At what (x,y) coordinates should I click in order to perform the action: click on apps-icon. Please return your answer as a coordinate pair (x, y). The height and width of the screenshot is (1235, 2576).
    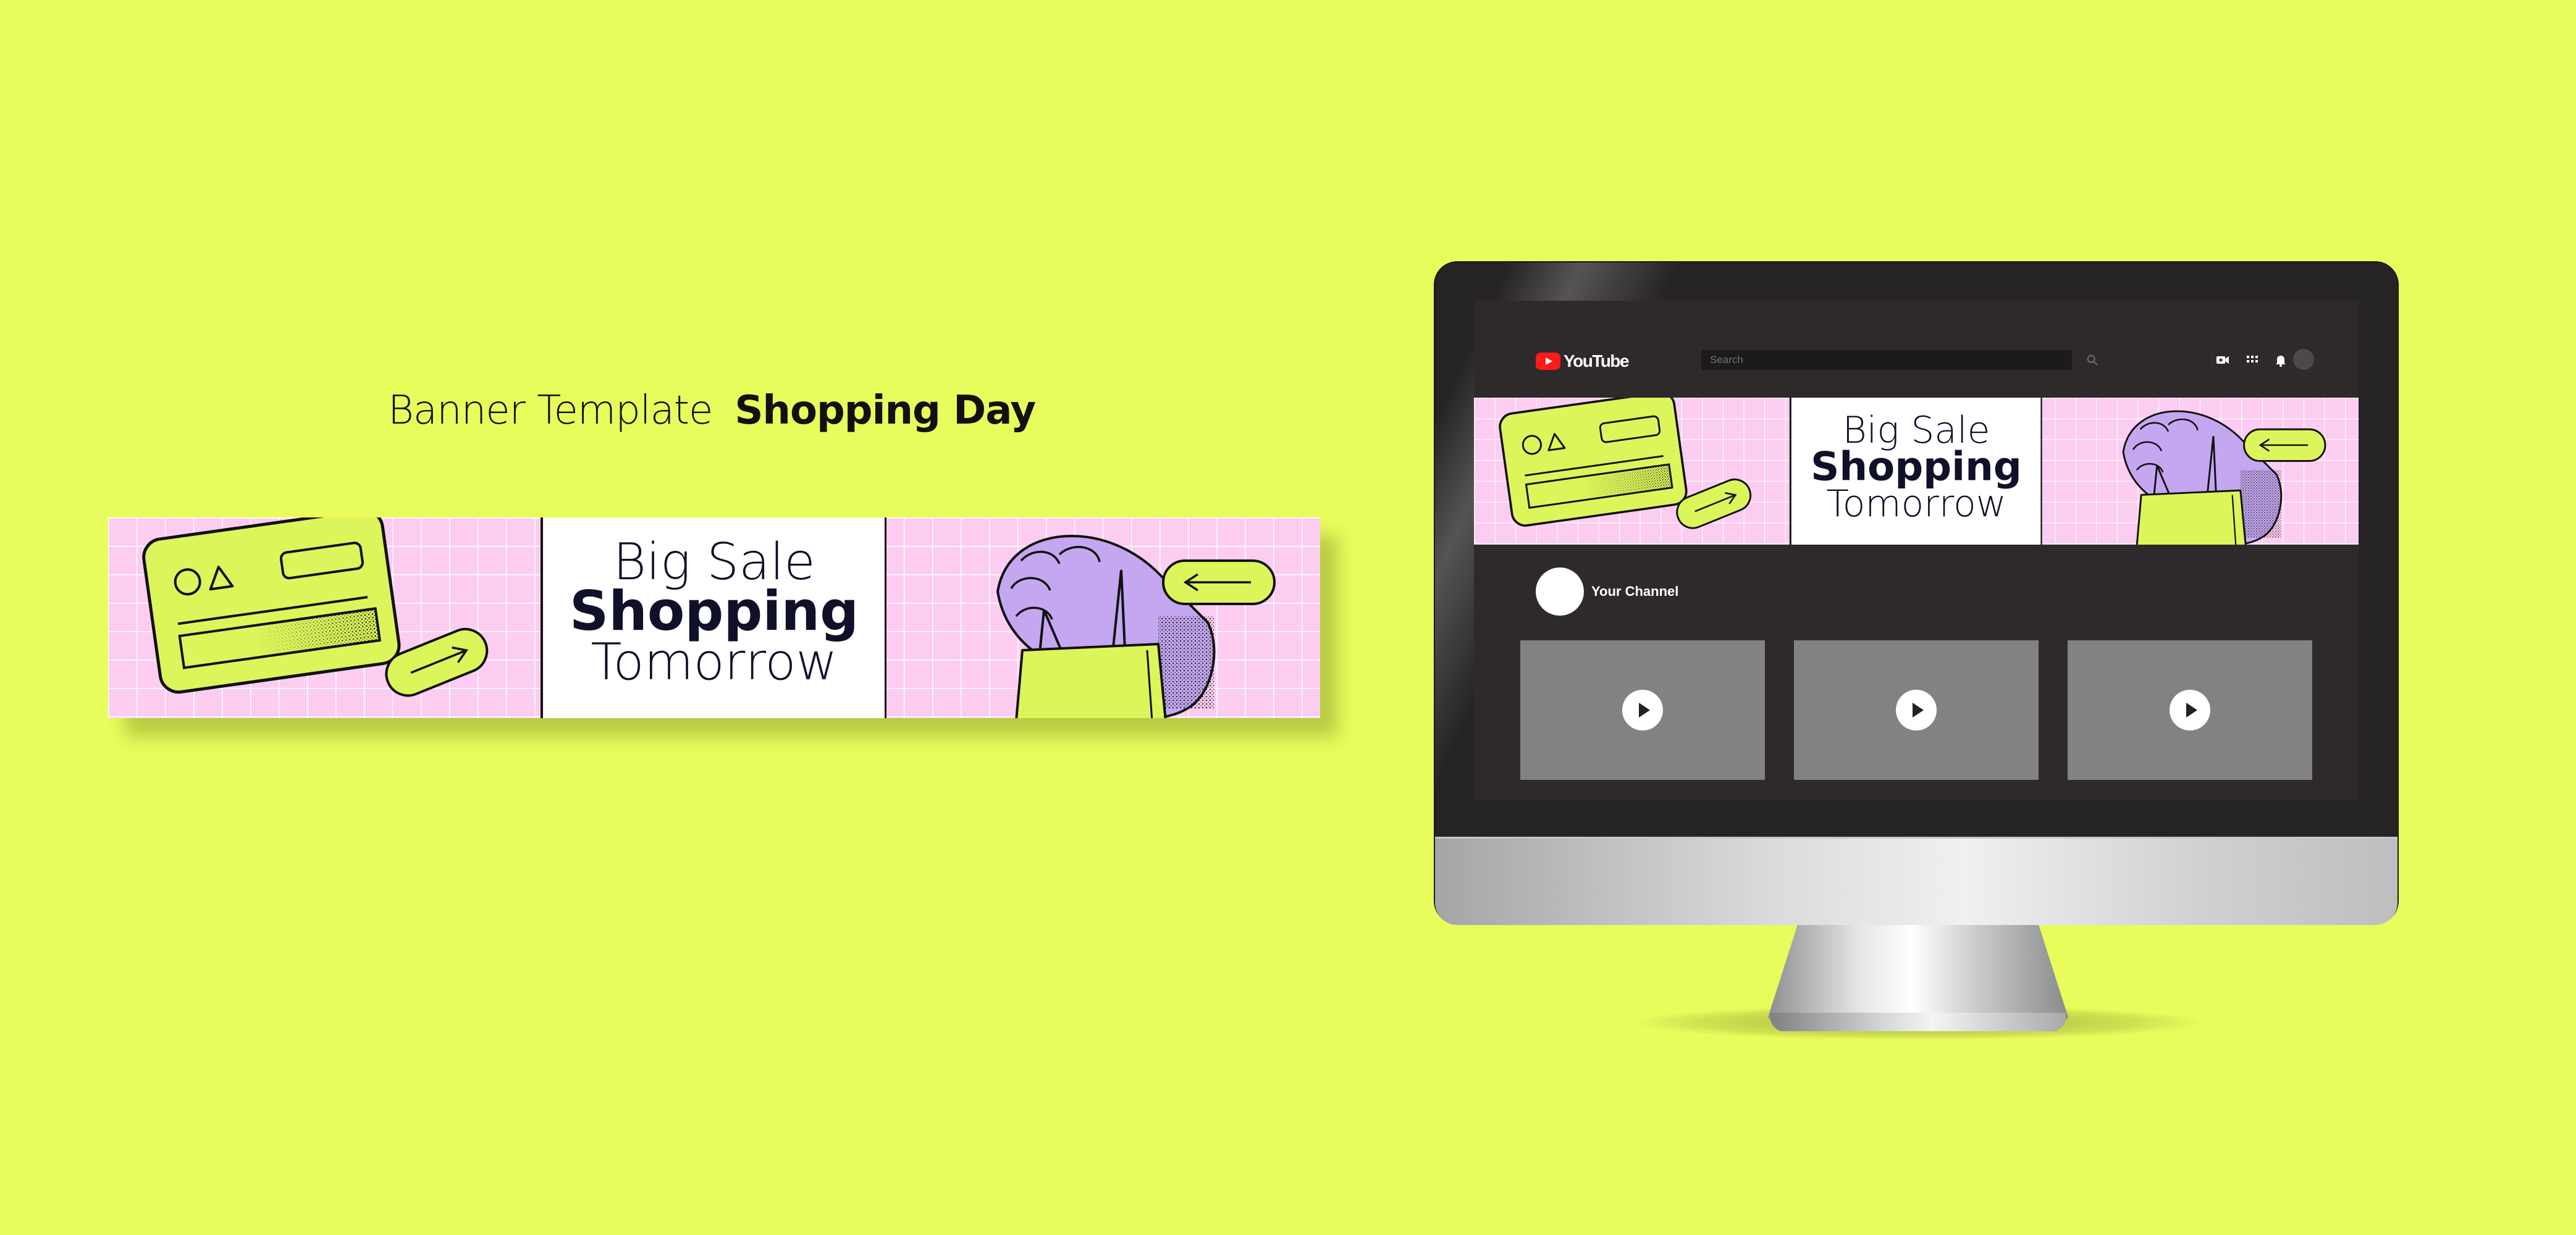
    Looking at the image, I should click on (2252, 360).